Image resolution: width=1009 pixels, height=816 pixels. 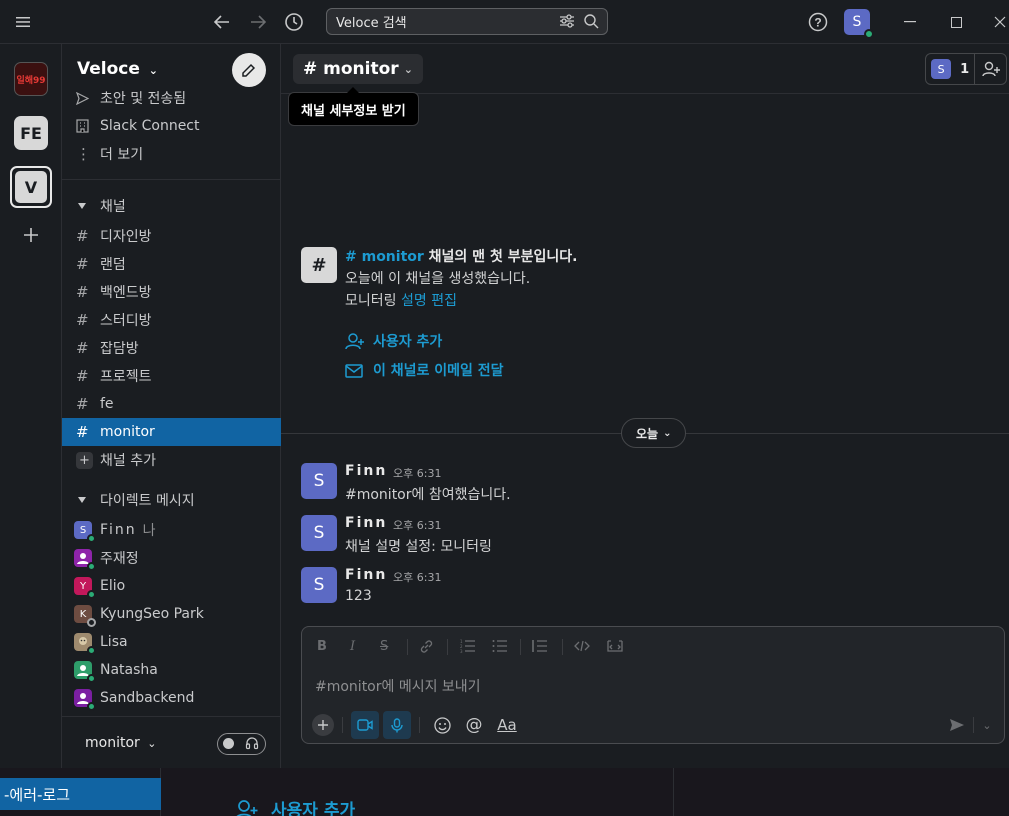 I want to click on send-button, so click(x=957, y=725).